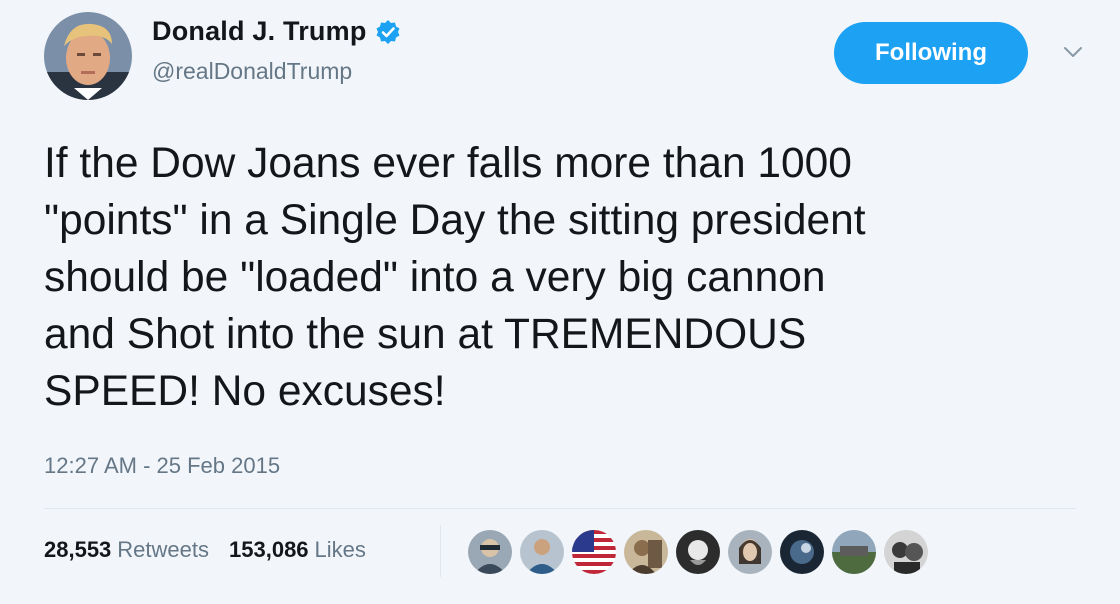 This screenshot has height=604, width=1120. Describe the element at coordinates (388, 32) in the screenshot. I see `verified-badge-icon` at that location.